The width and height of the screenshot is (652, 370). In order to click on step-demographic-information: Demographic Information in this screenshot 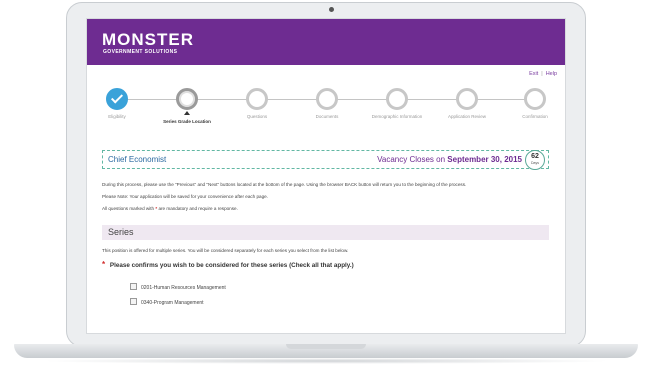, I will do `click(397, 103)`.